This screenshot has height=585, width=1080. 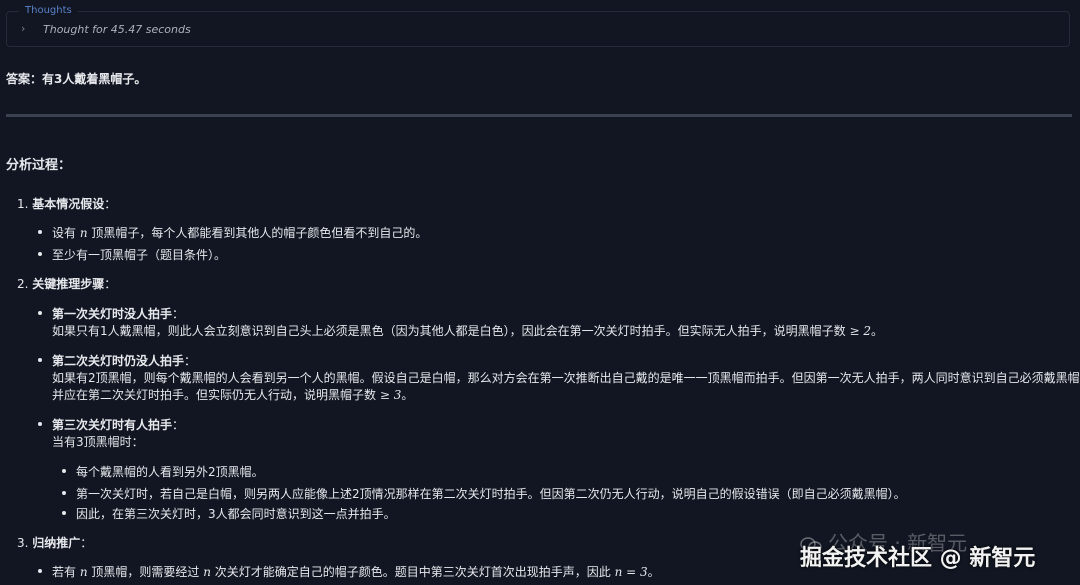 I want to click on math-expression: ≥ 3, so click(x=390, y=395).